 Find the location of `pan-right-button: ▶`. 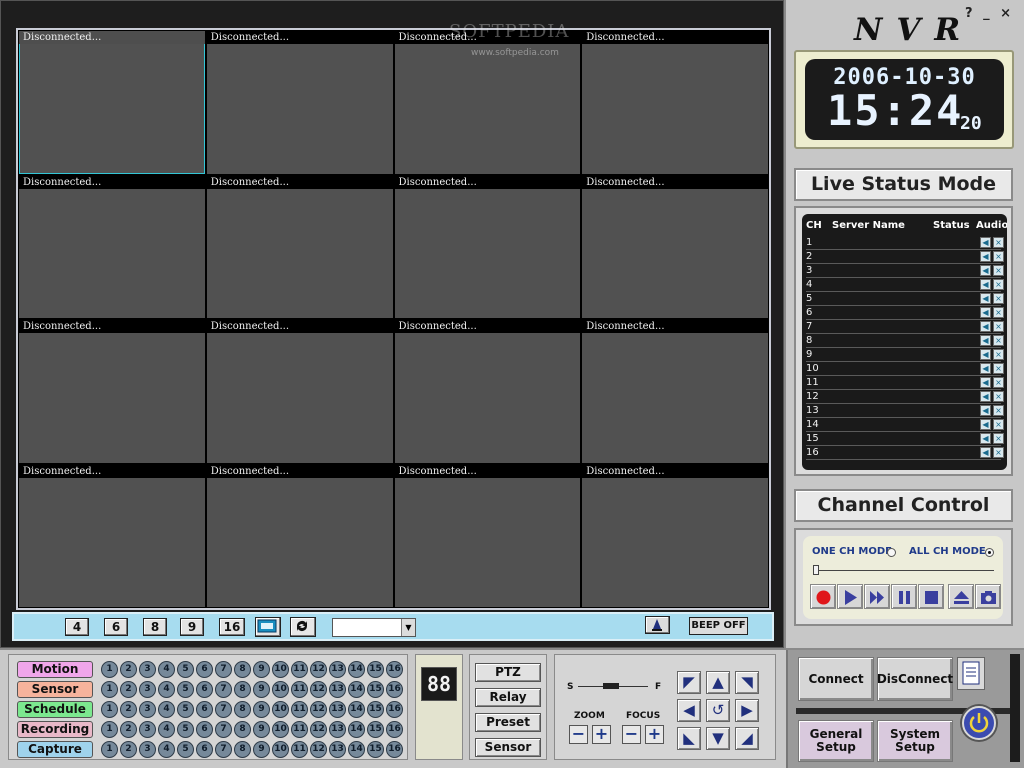

pan-right-button: ▶ is located at coordinates (747, 710).